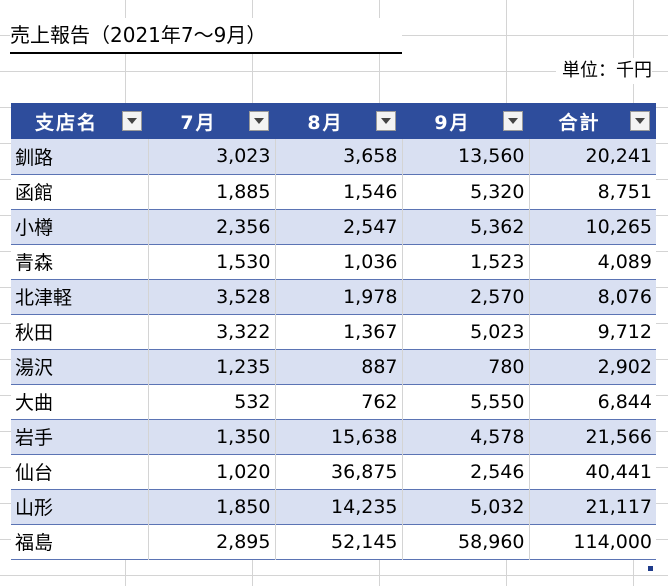 Image resolution: width=668 pixels, height=586 pixels. I want to click on table-row: 函館 1,885 1,546 5,320 8,751, so click(333, 191).